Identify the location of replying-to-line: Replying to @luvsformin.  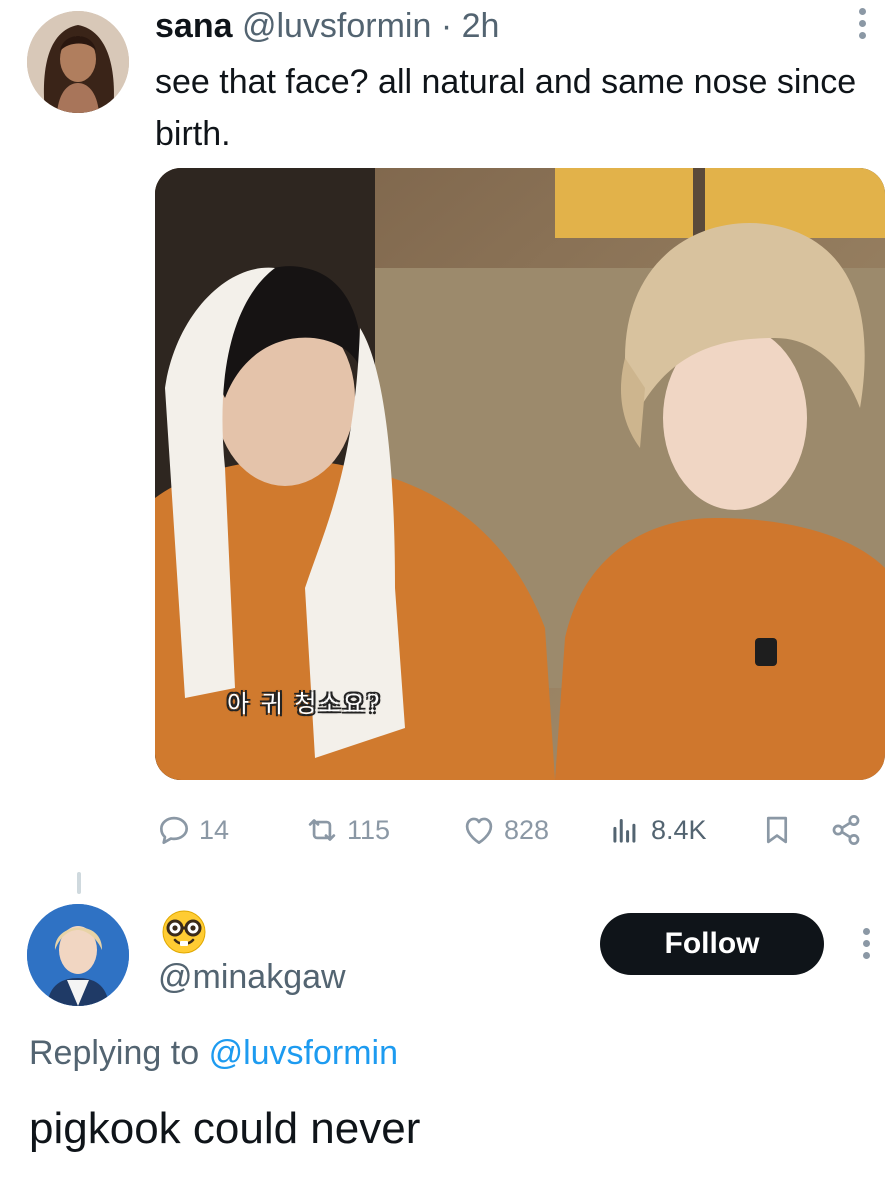
(213, 1053).